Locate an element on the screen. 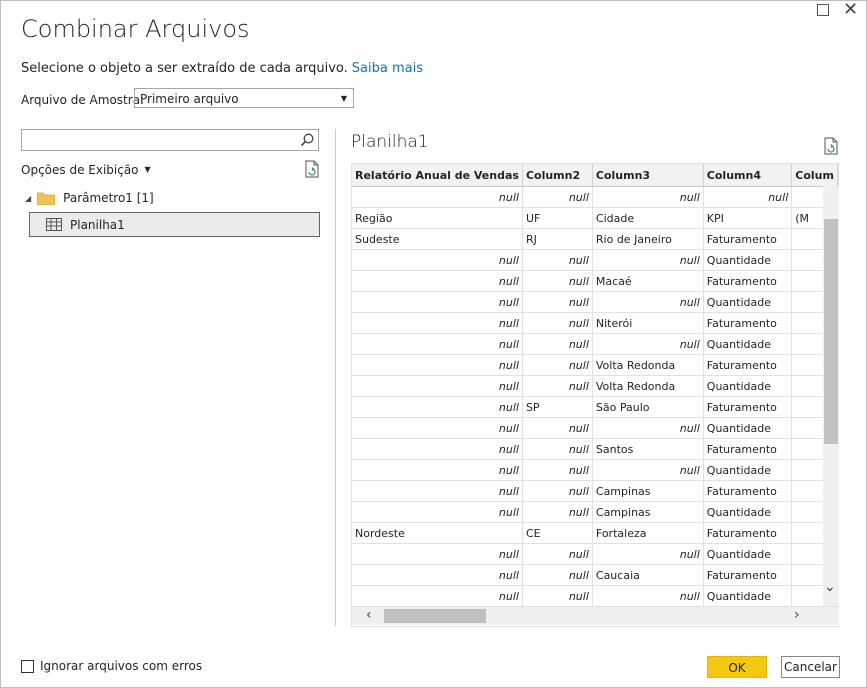 The image size is (867, 688). expand-triangle-icon: ◢ is located at coordinates (28, 198).